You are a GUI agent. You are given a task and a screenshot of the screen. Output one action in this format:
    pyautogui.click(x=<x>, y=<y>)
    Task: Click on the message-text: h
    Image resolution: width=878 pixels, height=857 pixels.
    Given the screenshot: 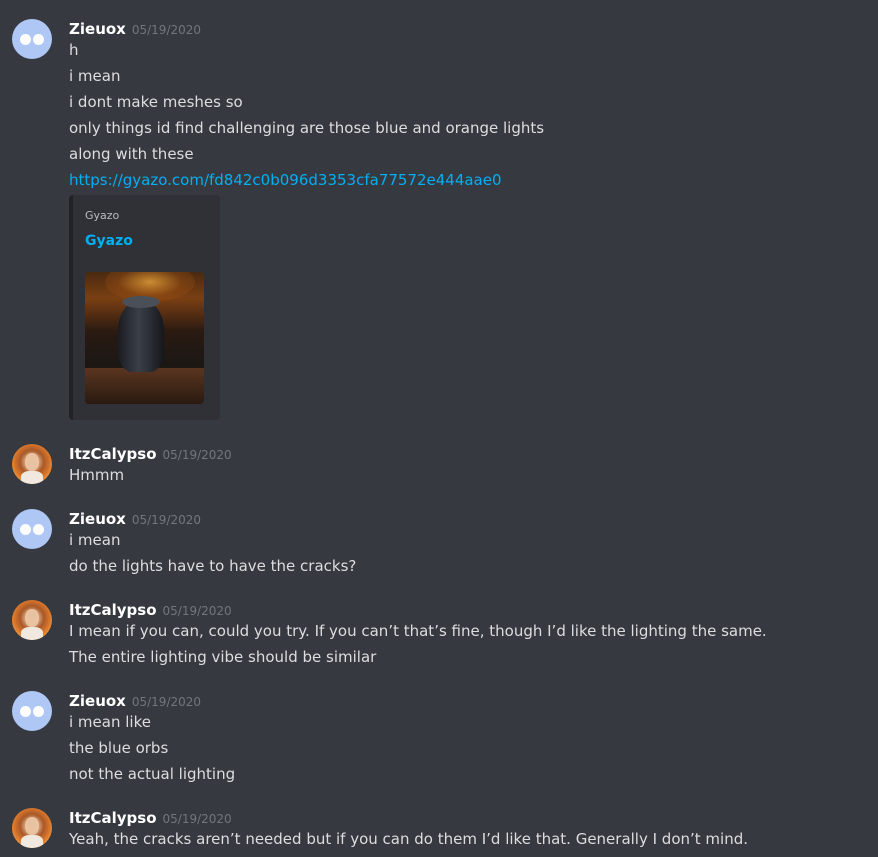 What is the action you would take?
    pyautogui.click(x=74, y=50)
    